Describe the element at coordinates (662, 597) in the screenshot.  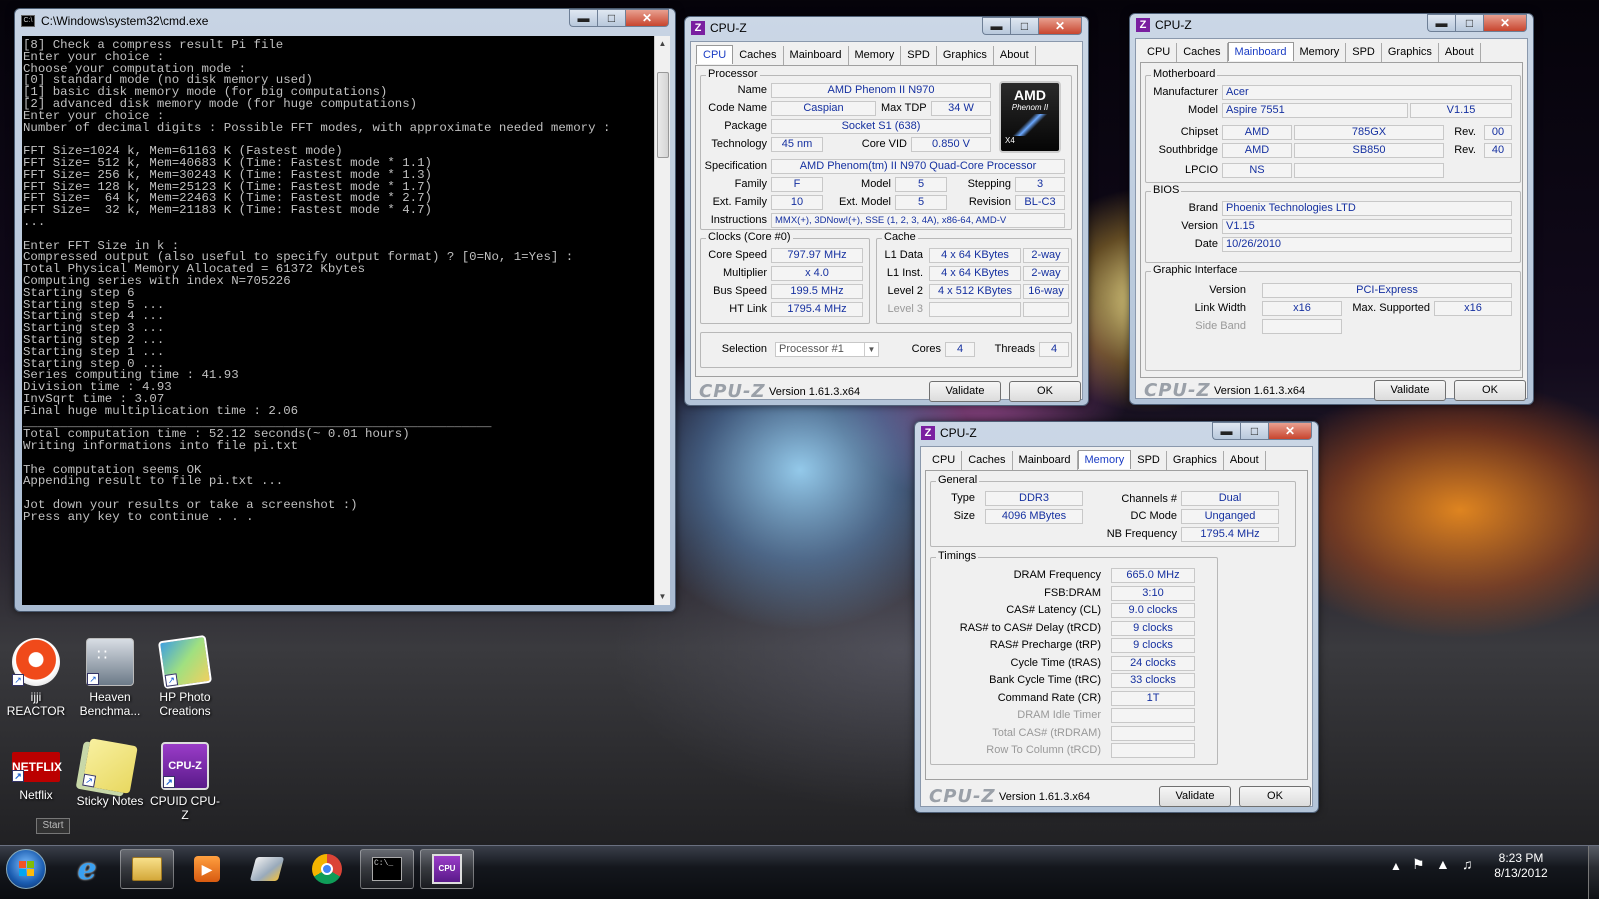
I see `scroll-down-arrow-icon: ▼` at that location.